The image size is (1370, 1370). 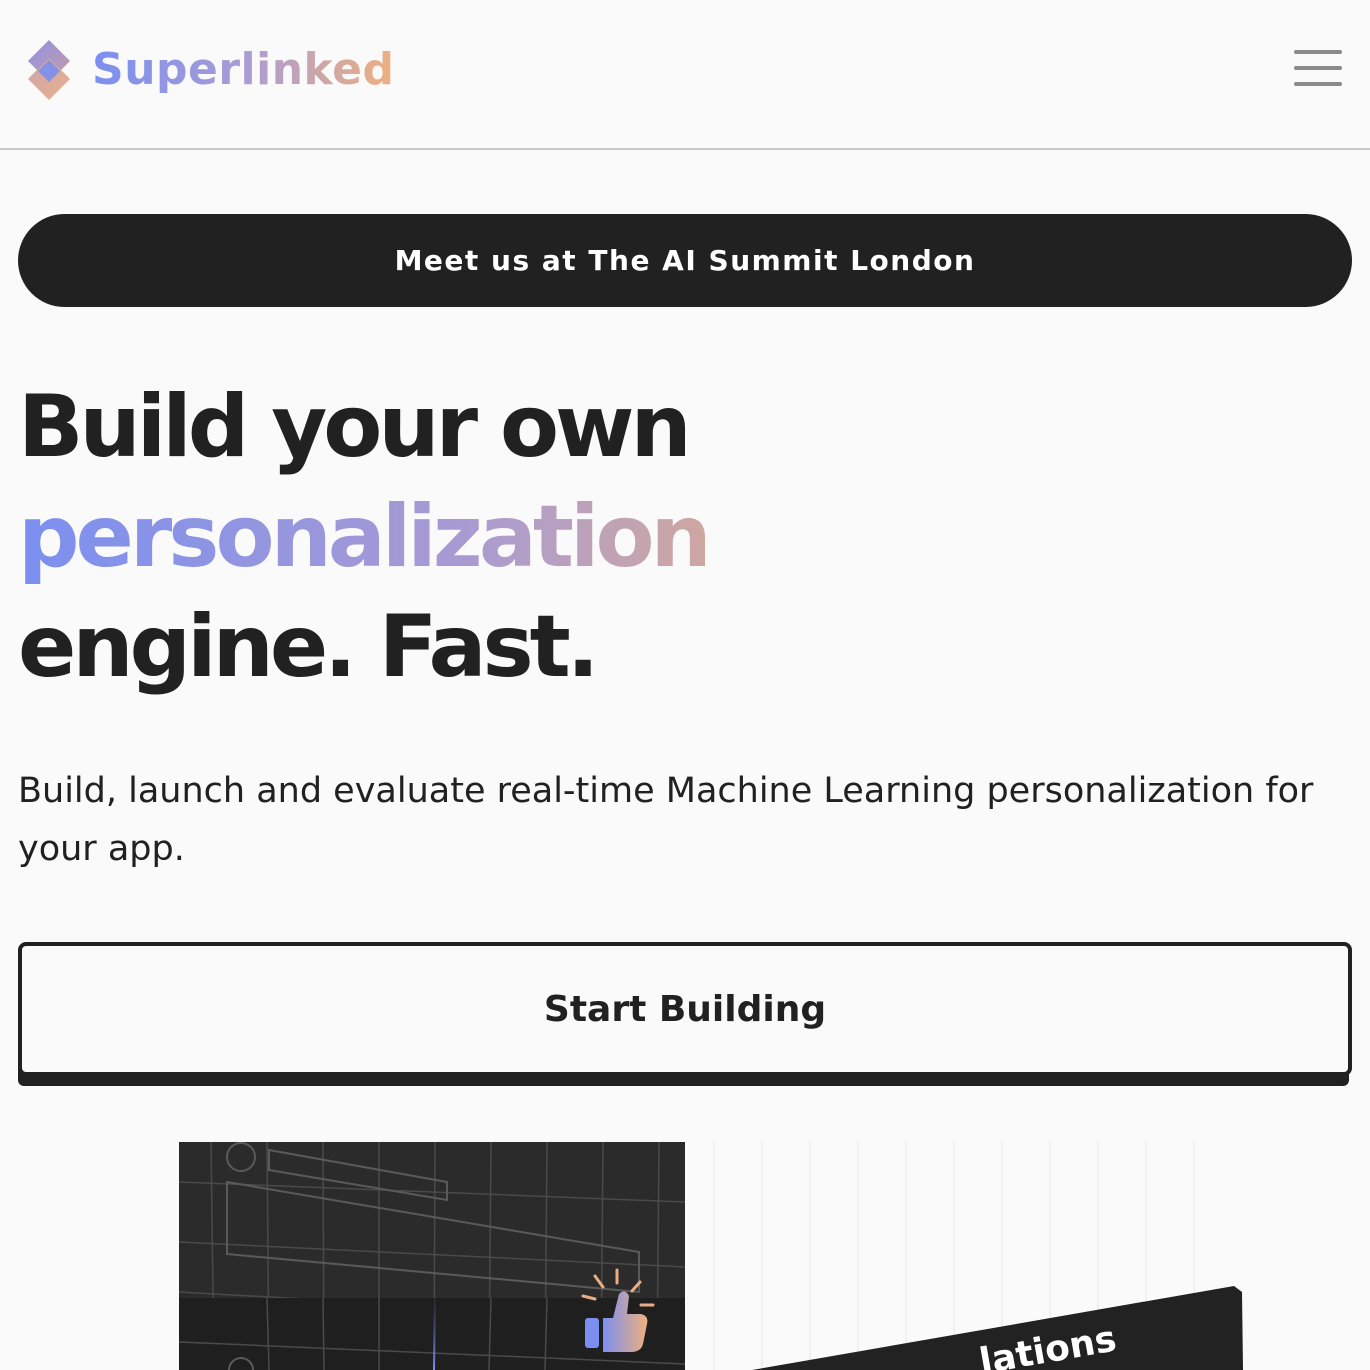 What do you see at coordinates (685, 1009) in the screenshot?
I see `start-building-button: Start Building` at bounding box center [685, 1009].